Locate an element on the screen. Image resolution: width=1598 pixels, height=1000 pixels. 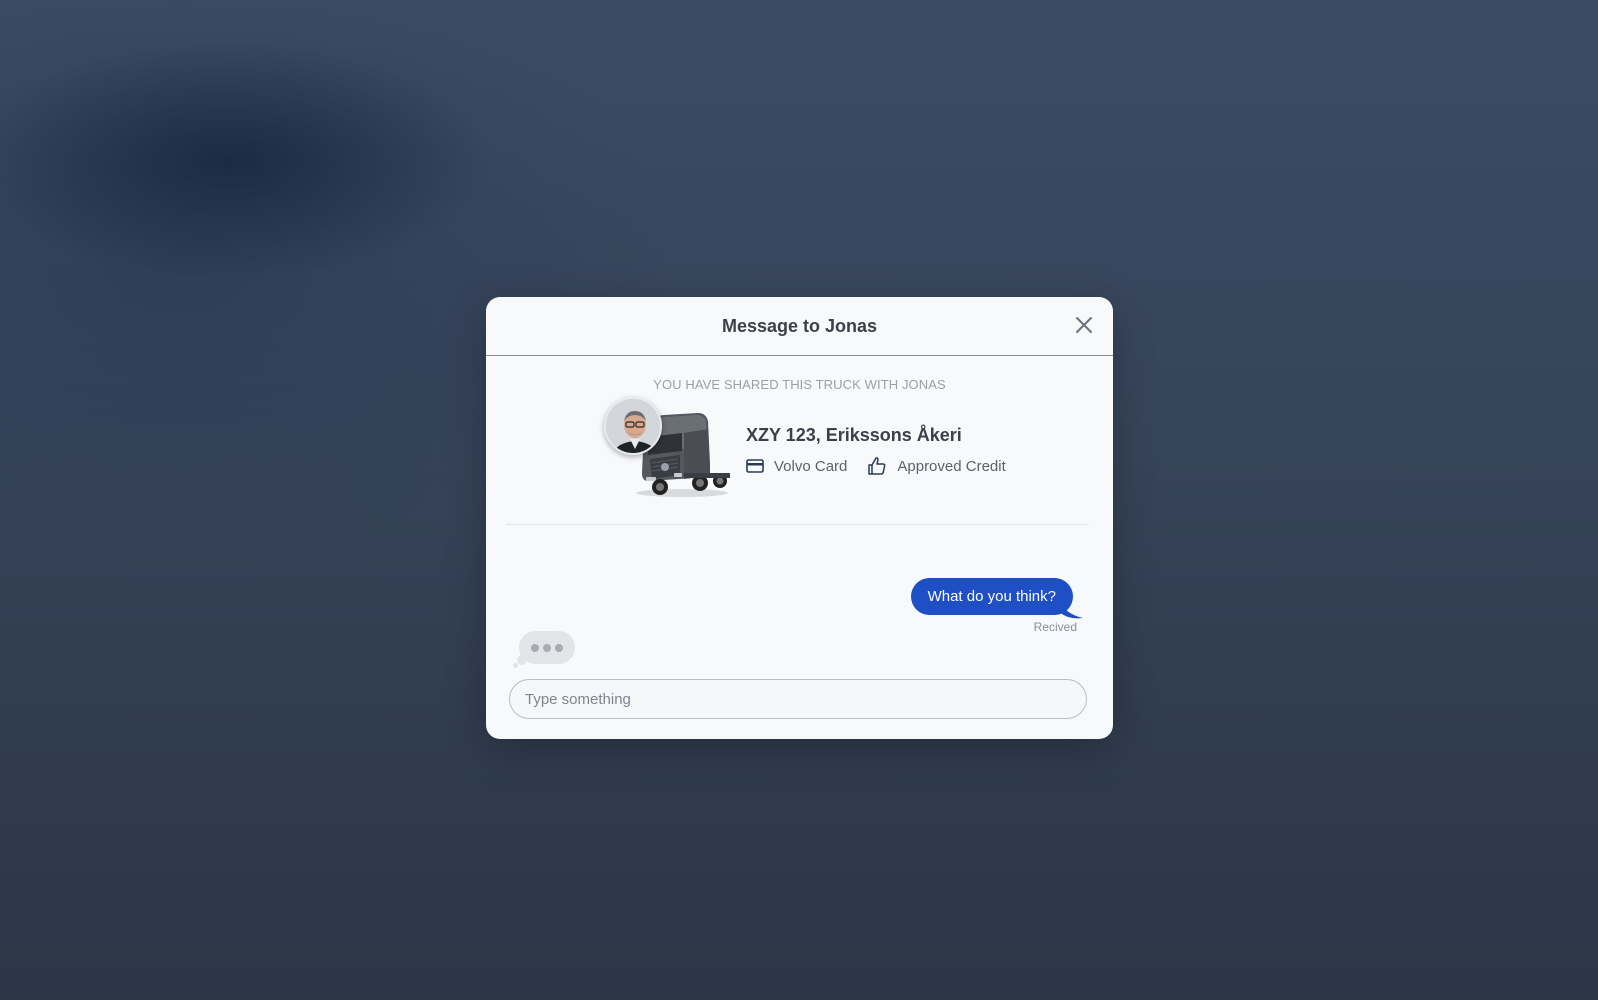
typing-indicator is located at coordinates (547, 647).